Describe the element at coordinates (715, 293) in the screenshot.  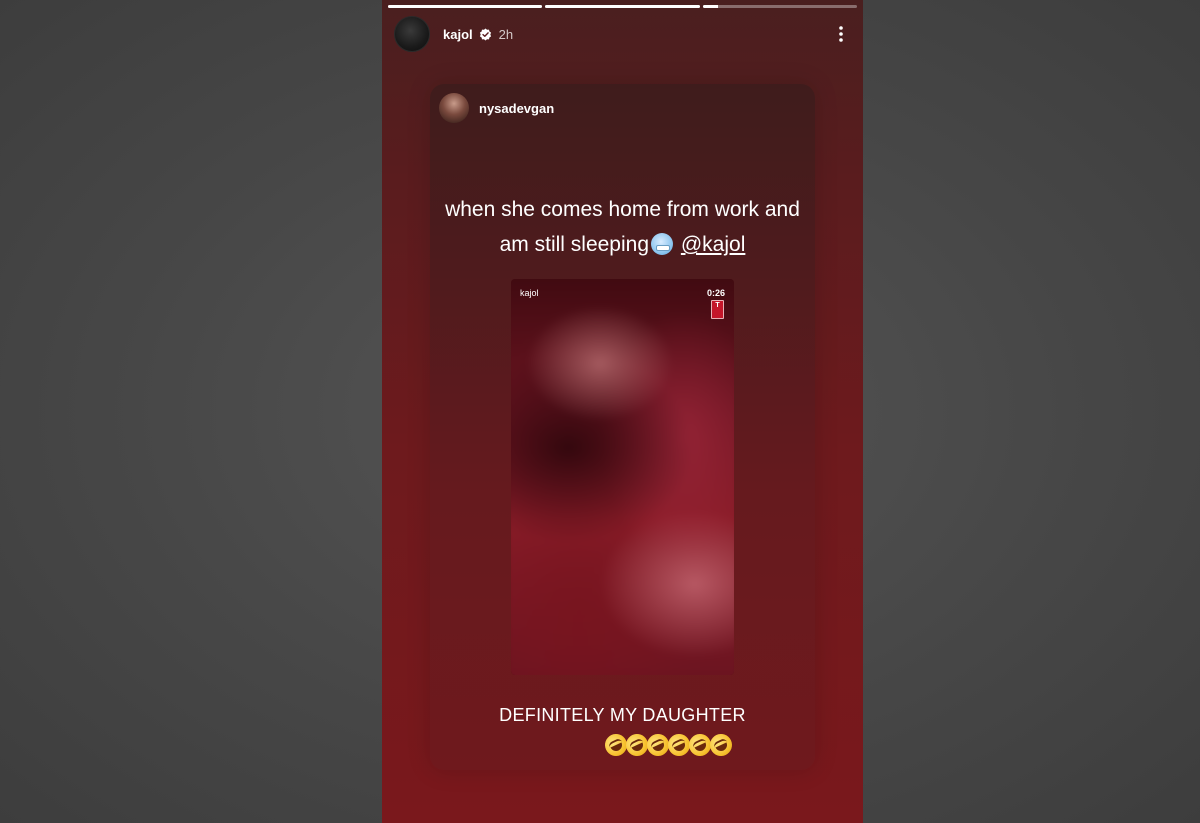
I see `video-duration: 0:26` at that location.